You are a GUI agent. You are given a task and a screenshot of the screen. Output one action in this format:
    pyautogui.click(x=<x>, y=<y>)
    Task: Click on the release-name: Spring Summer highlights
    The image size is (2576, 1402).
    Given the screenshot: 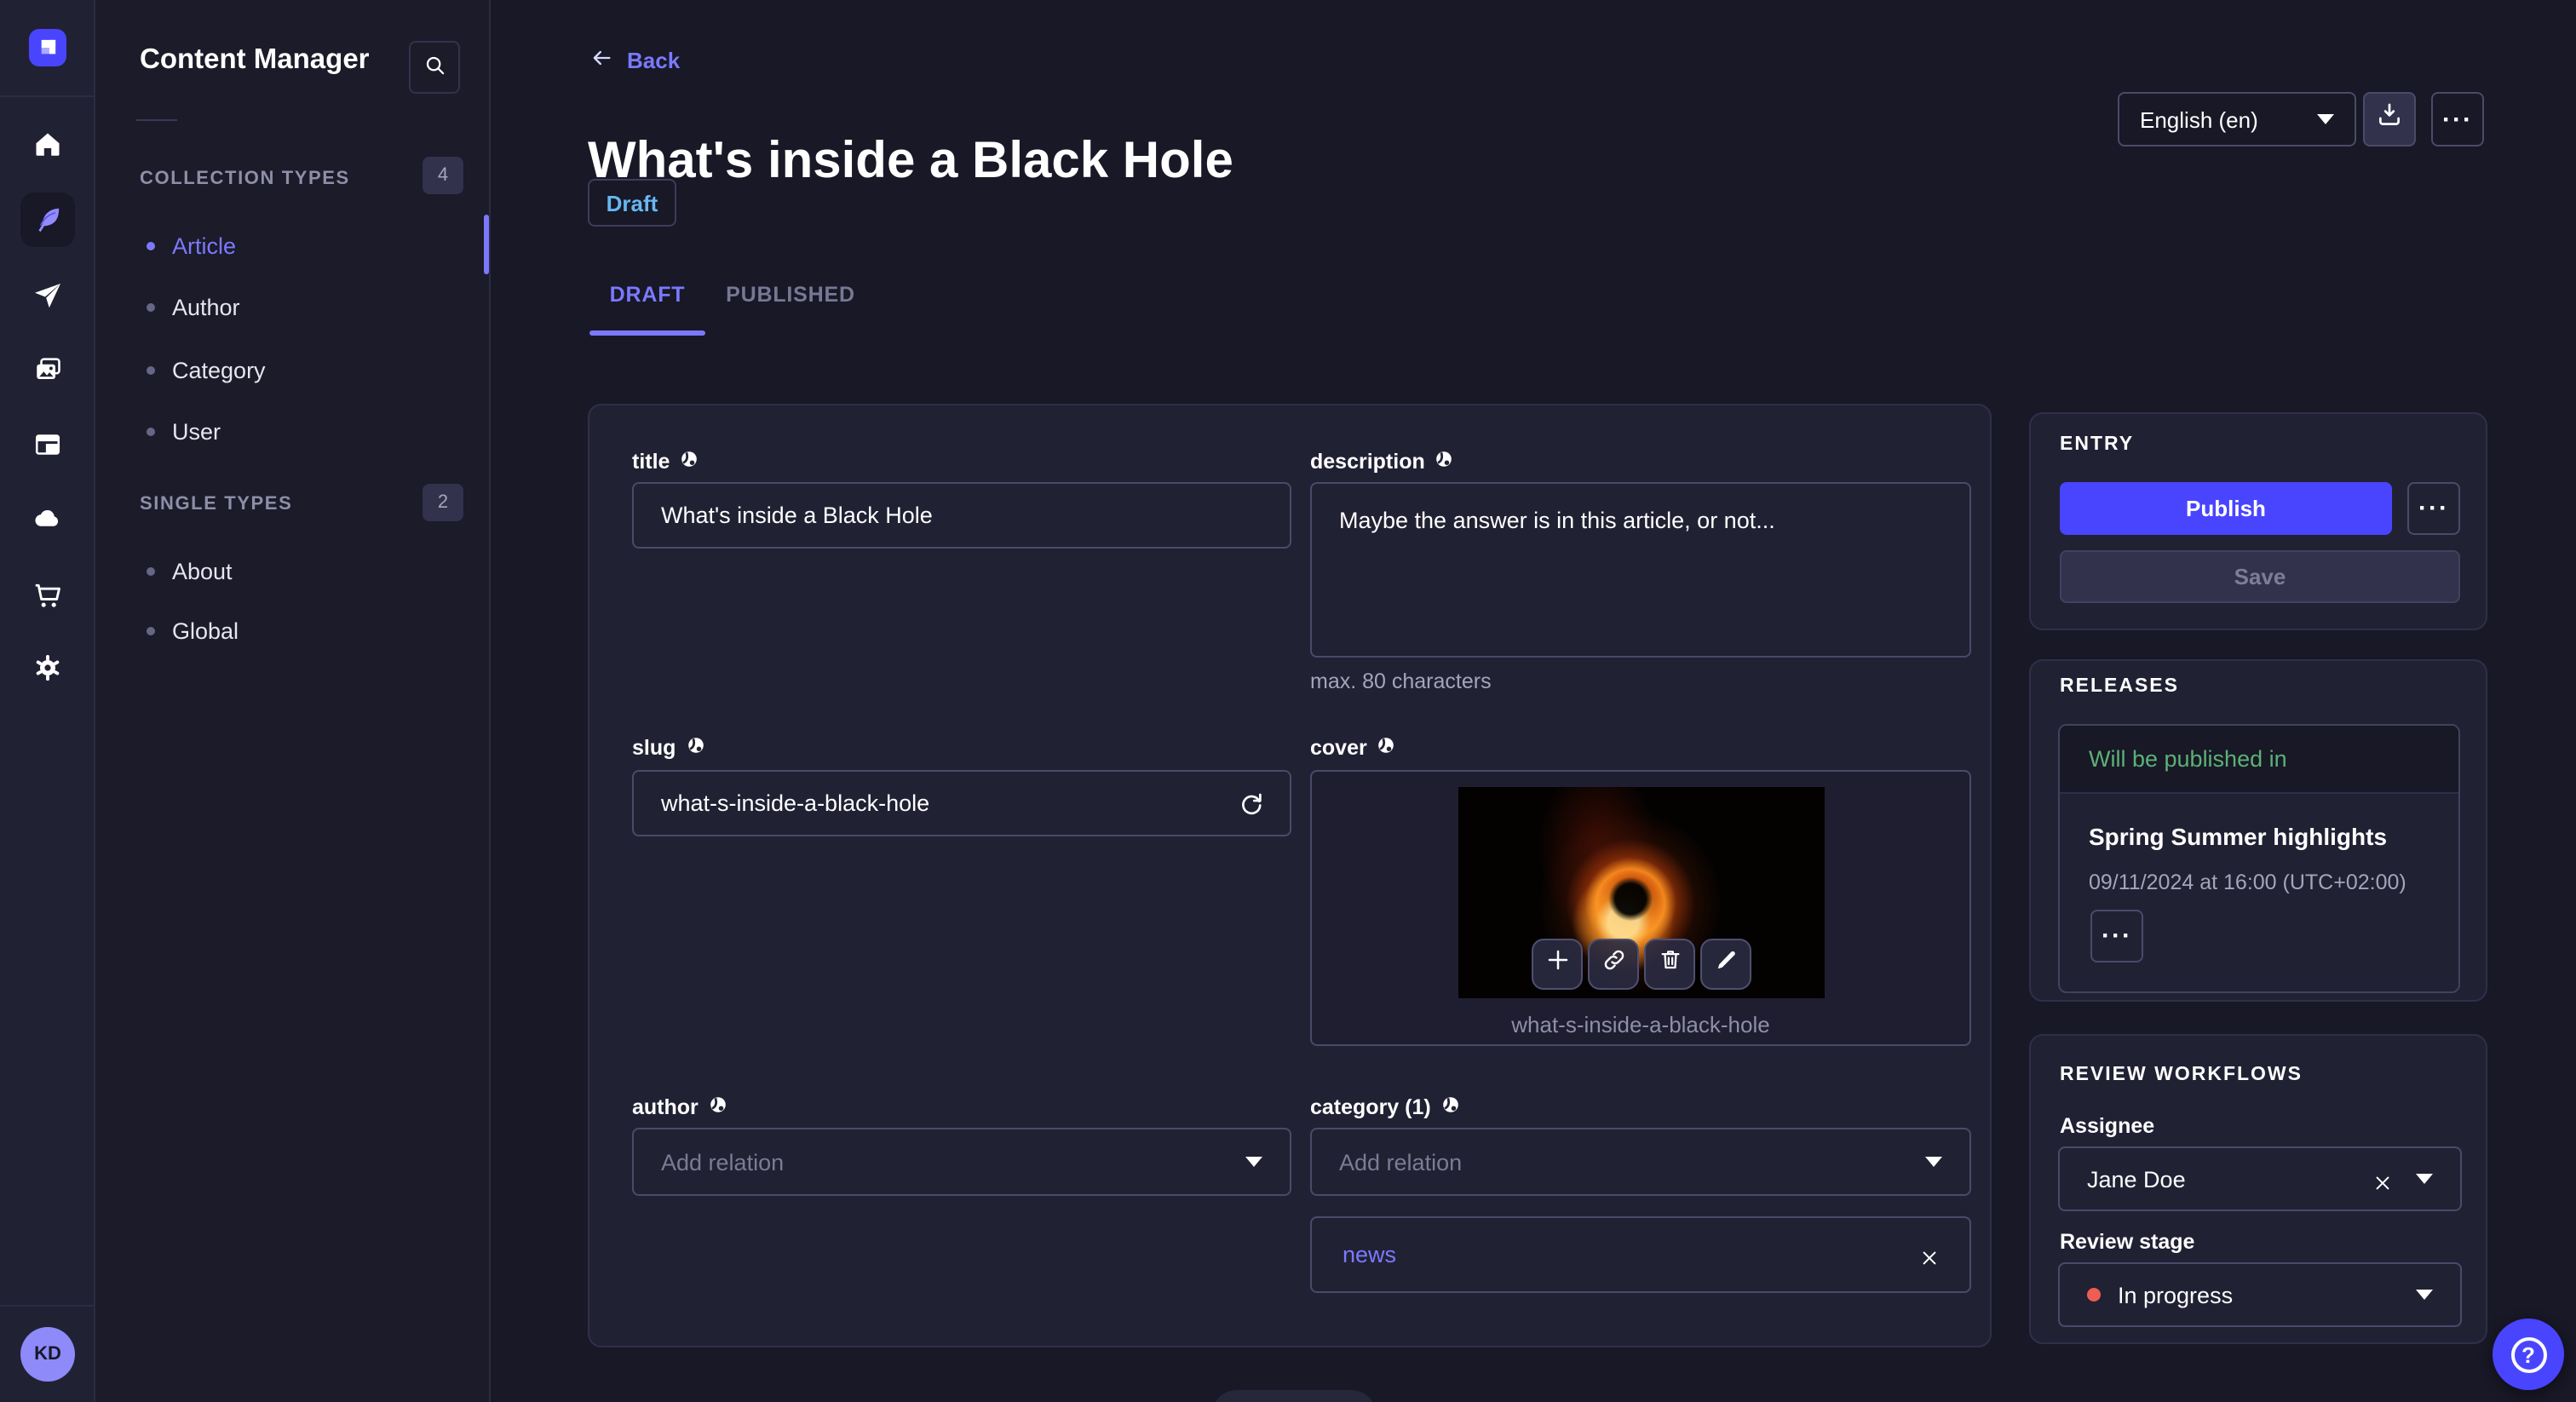 What is the action you would take?
    pyautogui.click(x=2238, y=836)
    